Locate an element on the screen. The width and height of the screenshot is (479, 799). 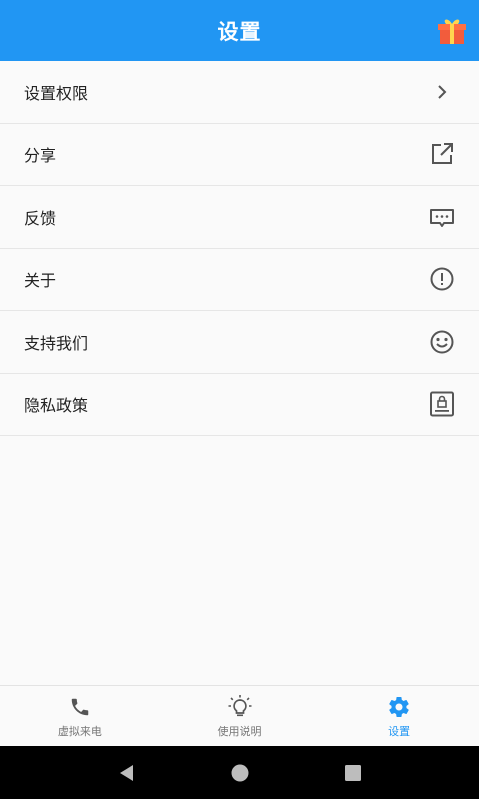
gear-icon is located at coordinates (399, 707).